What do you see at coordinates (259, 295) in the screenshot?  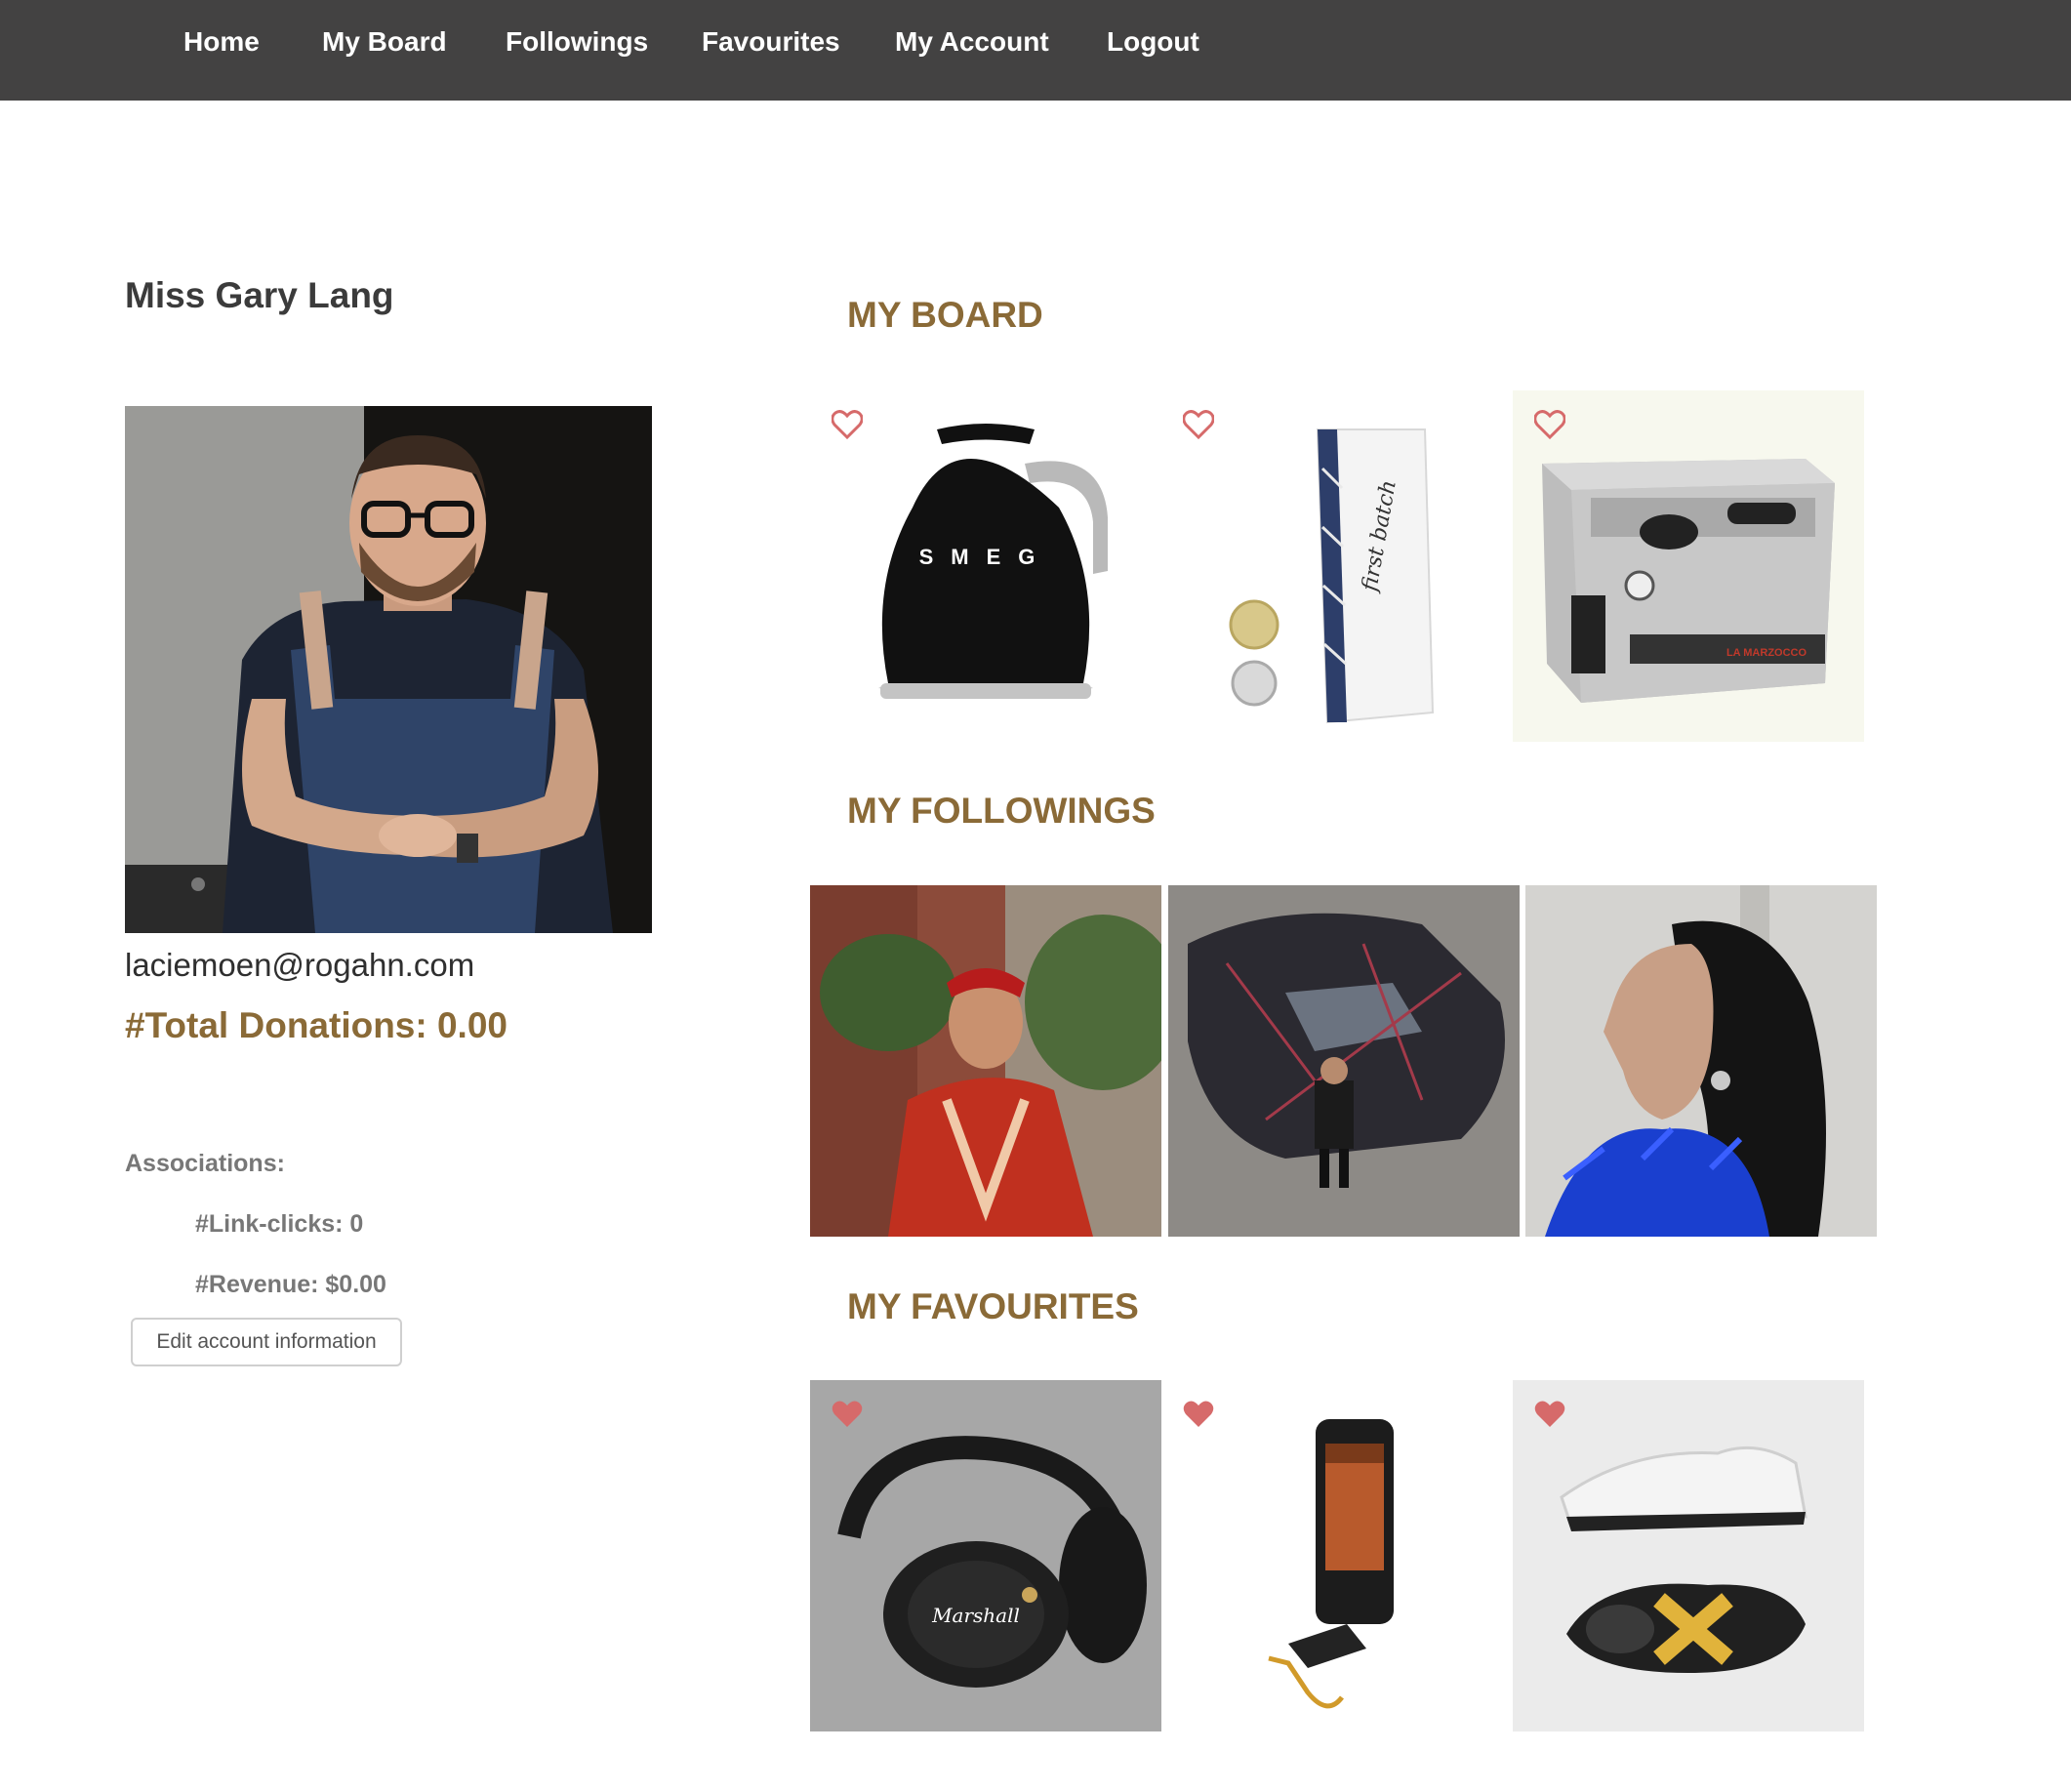 I see `profile-name: Miss Gary Lang` at bounding box center [259, 295].